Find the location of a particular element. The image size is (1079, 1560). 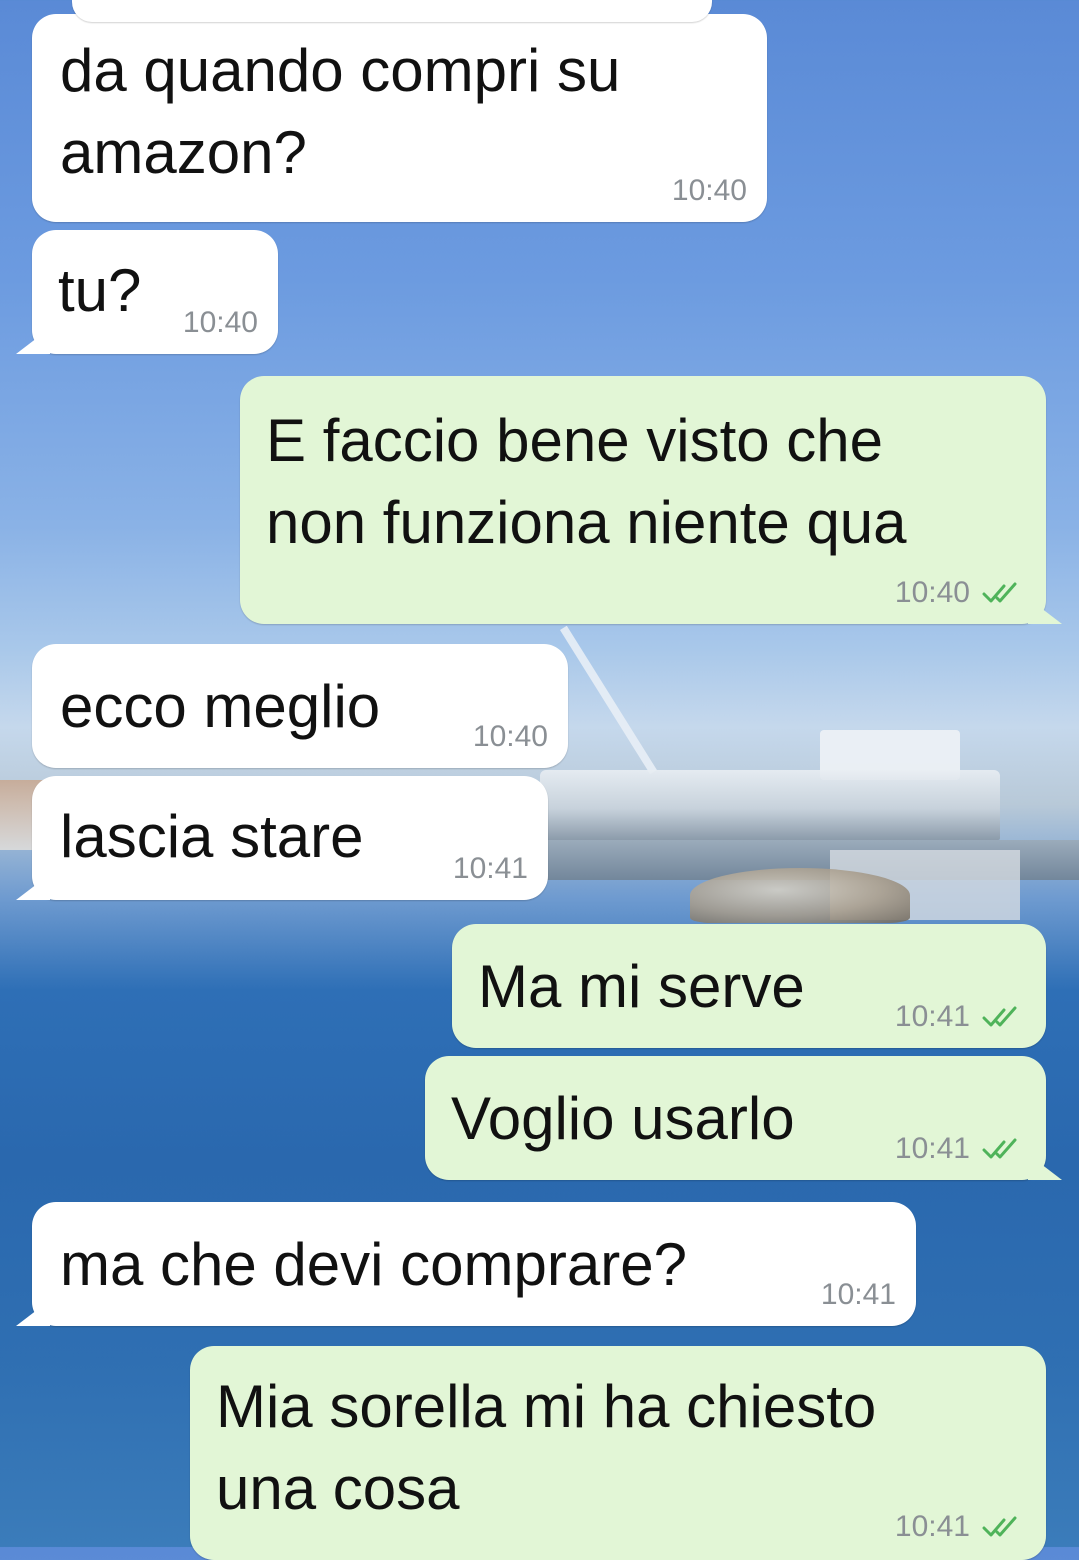

message-incoming: ecco meglio 10:40 is located at coordinates (300, 706).